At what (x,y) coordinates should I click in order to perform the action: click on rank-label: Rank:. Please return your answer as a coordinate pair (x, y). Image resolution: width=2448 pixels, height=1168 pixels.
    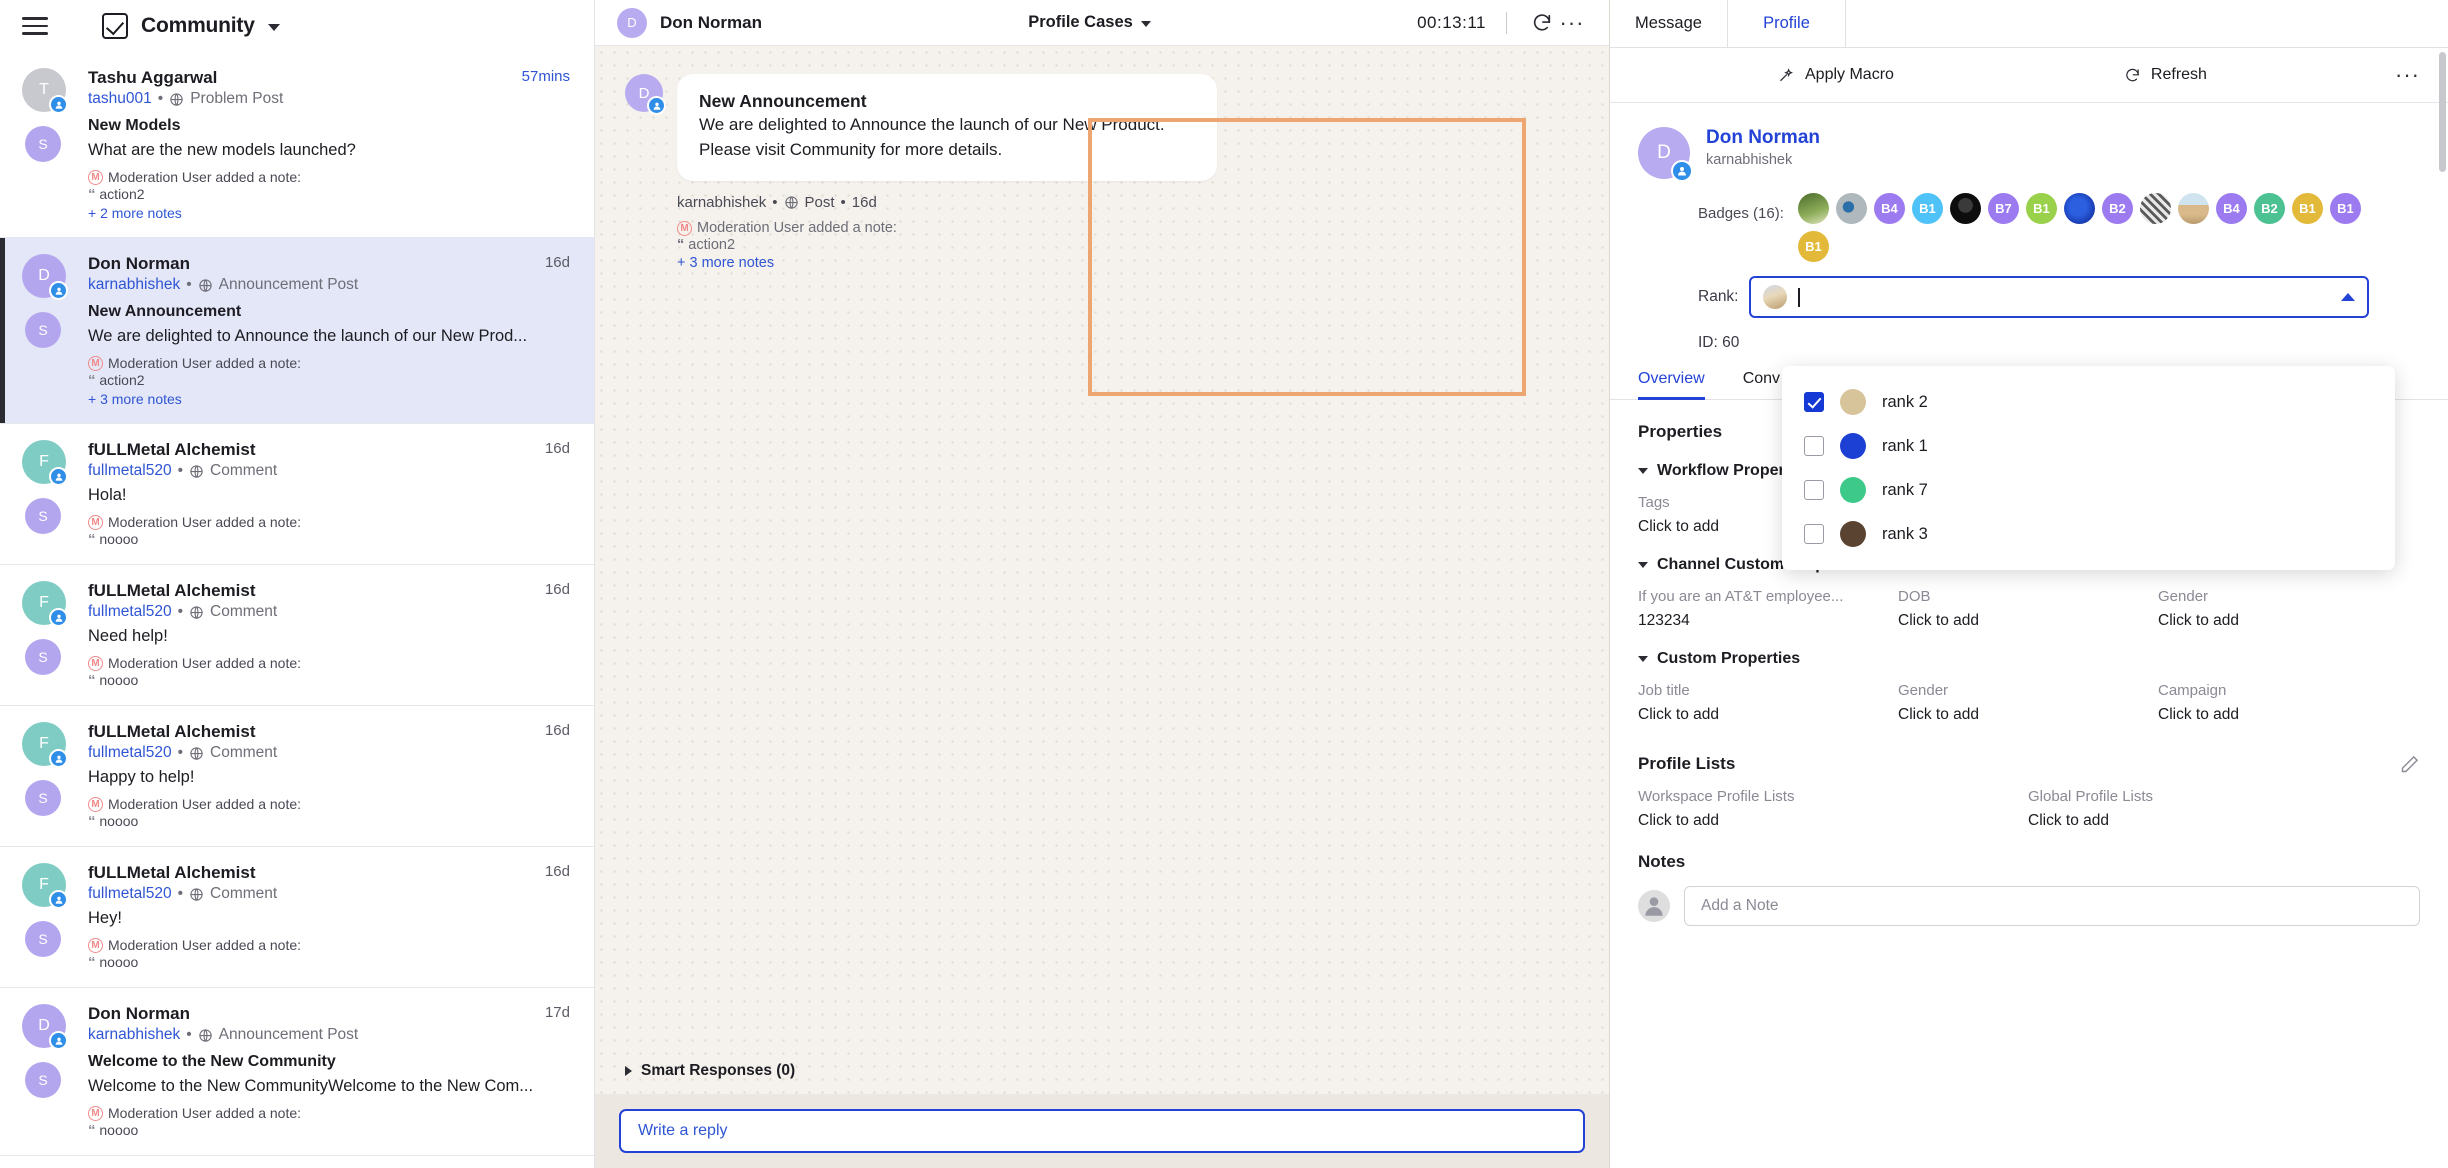
    Looking at the image, I should click on (1718, 296).